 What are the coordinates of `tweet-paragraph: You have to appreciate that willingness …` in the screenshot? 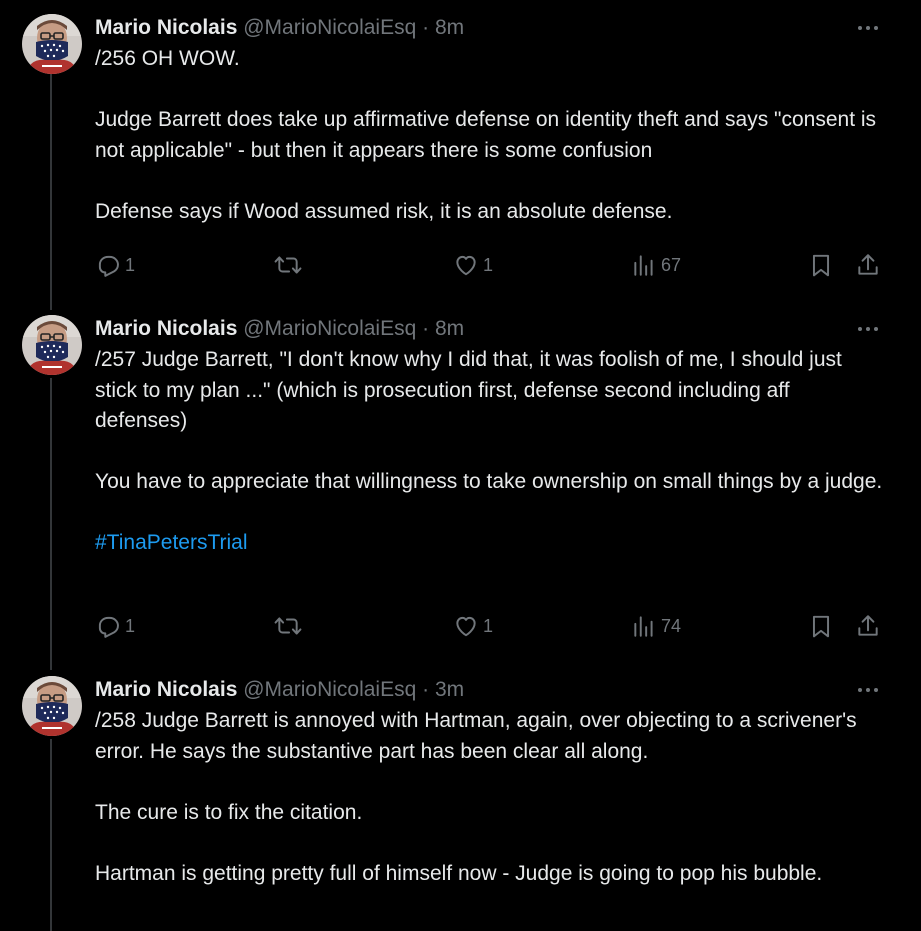 It's located at (489, 481).